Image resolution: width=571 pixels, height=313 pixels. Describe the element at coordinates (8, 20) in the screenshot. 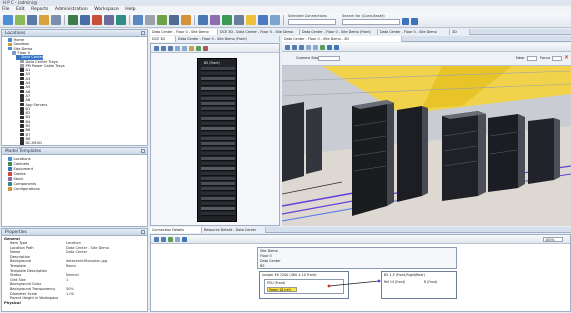

I see `home-icon` at that location.